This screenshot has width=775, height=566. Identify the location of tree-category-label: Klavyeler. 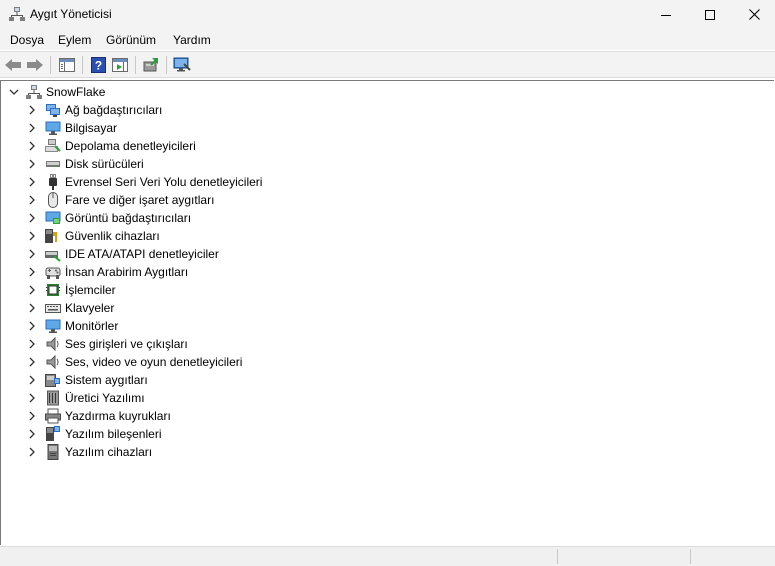
(90, 308).